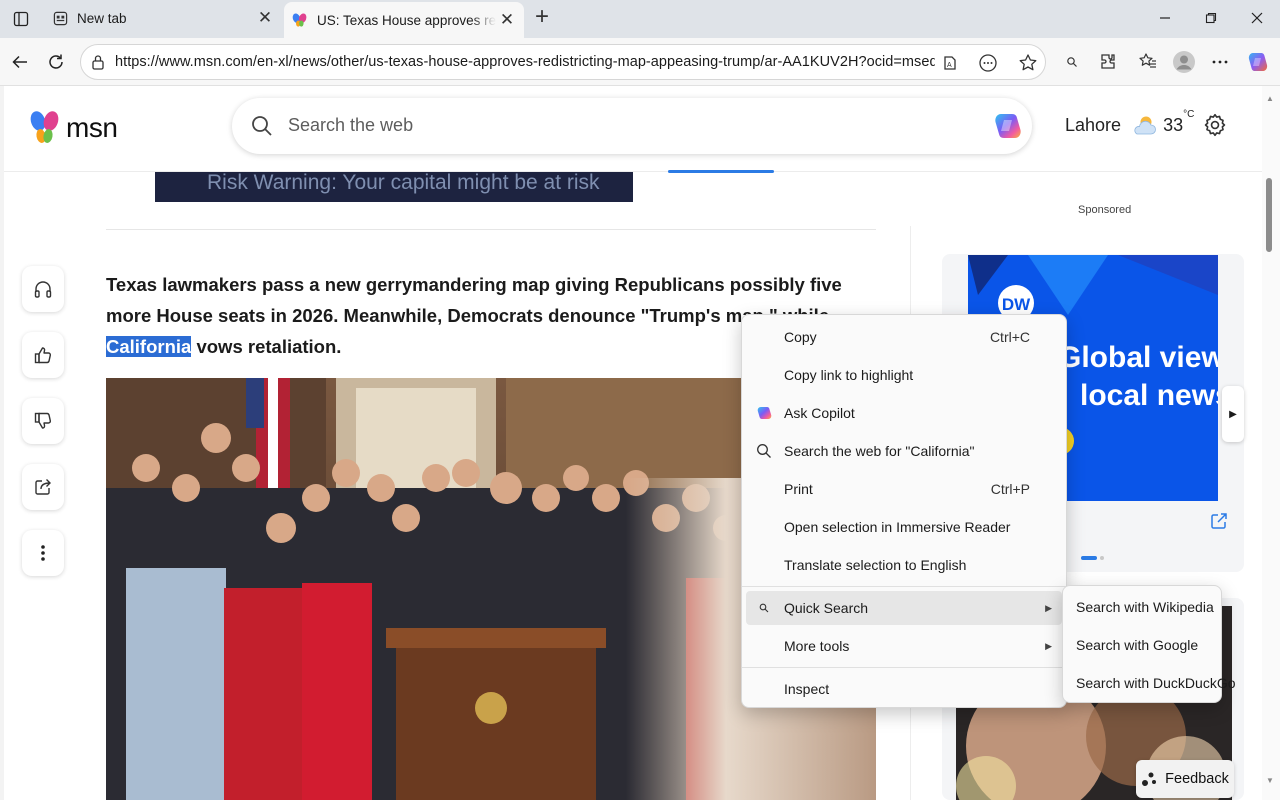 The width and height of the screenshot is (1280, 800). Describe the element at coordinates (1219, 521) in the screenshot. I see `external-link-icon` at that location.